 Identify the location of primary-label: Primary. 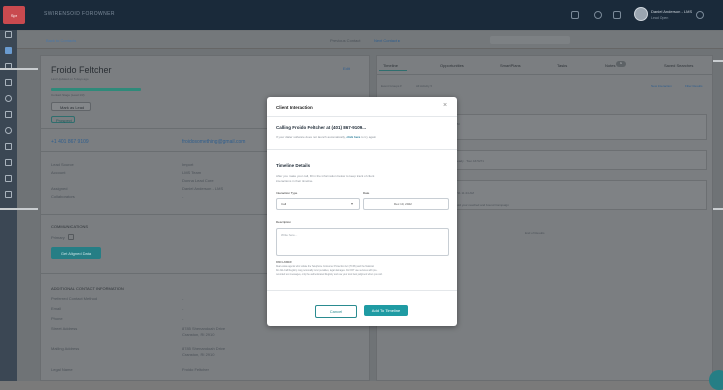
(58, 237).